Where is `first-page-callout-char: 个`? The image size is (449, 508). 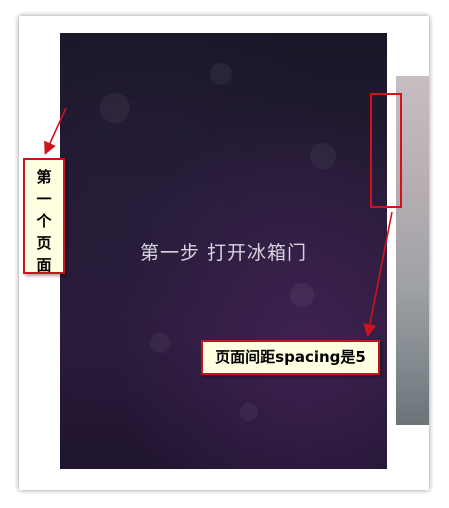
first-page-callout-char: 个 is located at coordinates (44, 221).